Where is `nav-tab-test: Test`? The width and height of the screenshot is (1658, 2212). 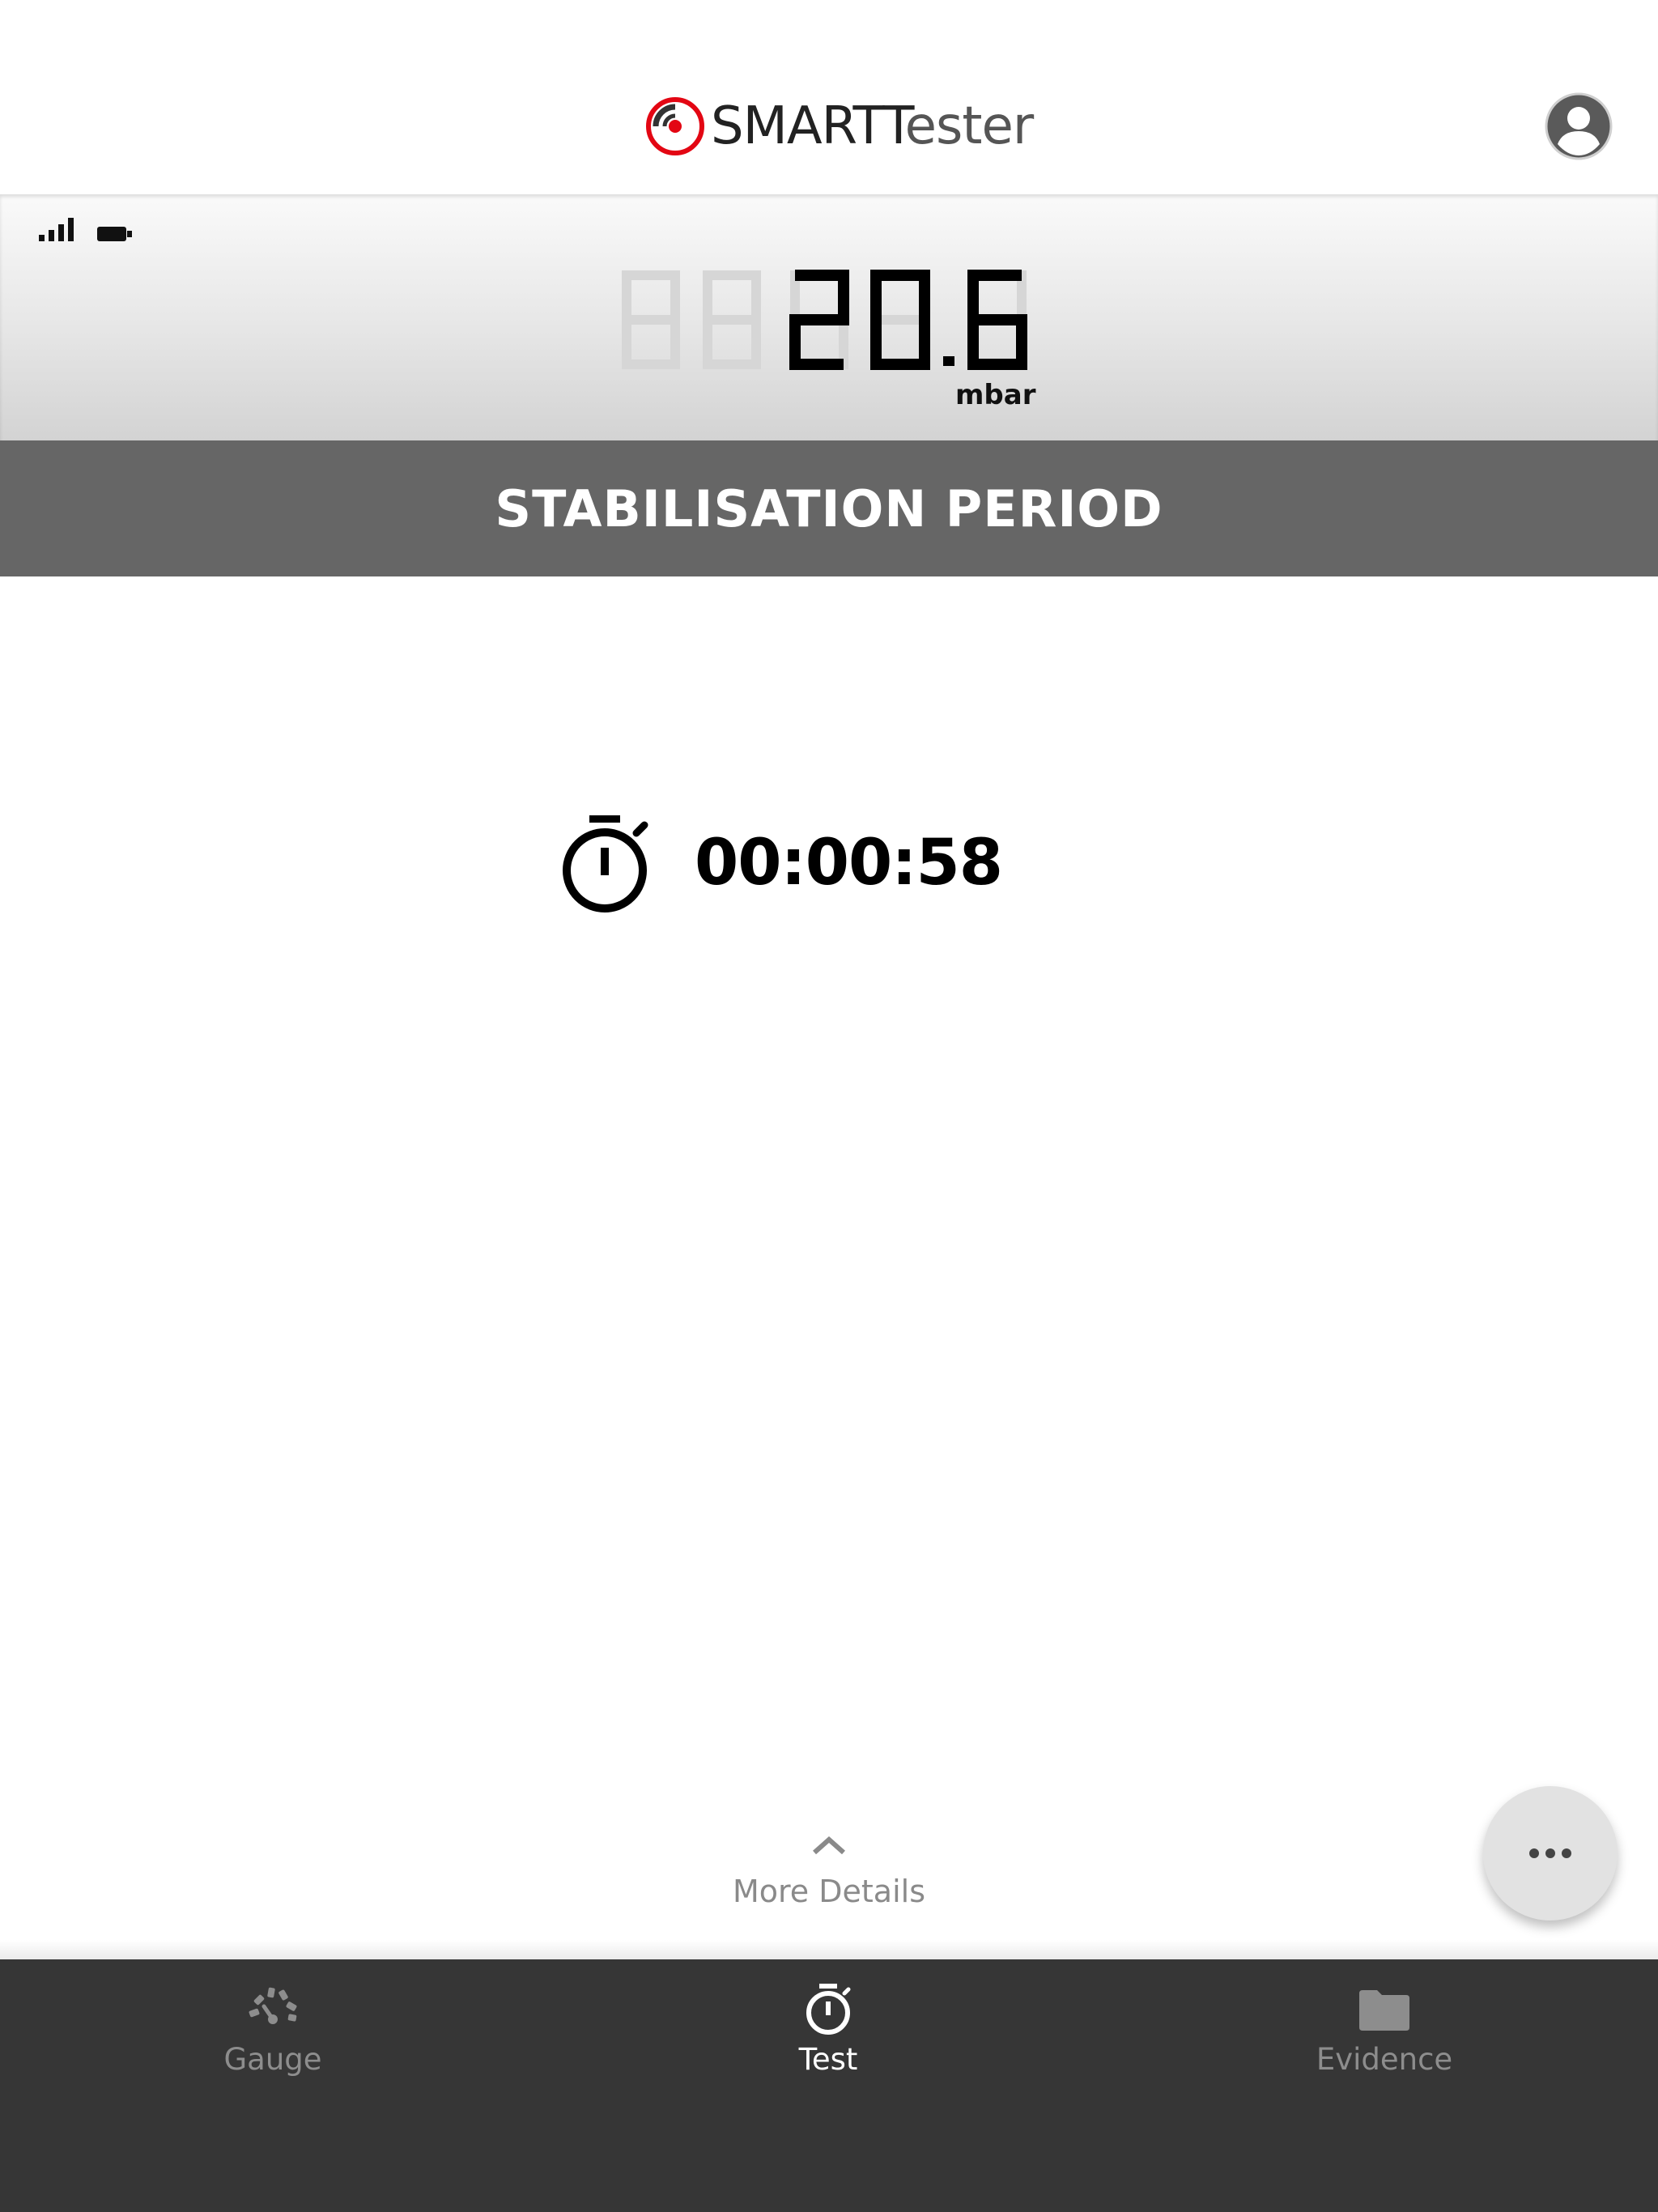
nav-tab-test: Test is located at coordinates (828, 2030).